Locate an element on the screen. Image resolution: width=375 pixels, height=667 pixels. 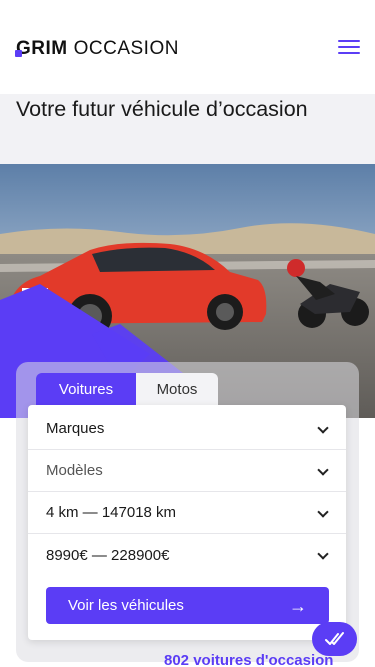
logo-brand-text: GRIM is located at coordinates (42, 48).